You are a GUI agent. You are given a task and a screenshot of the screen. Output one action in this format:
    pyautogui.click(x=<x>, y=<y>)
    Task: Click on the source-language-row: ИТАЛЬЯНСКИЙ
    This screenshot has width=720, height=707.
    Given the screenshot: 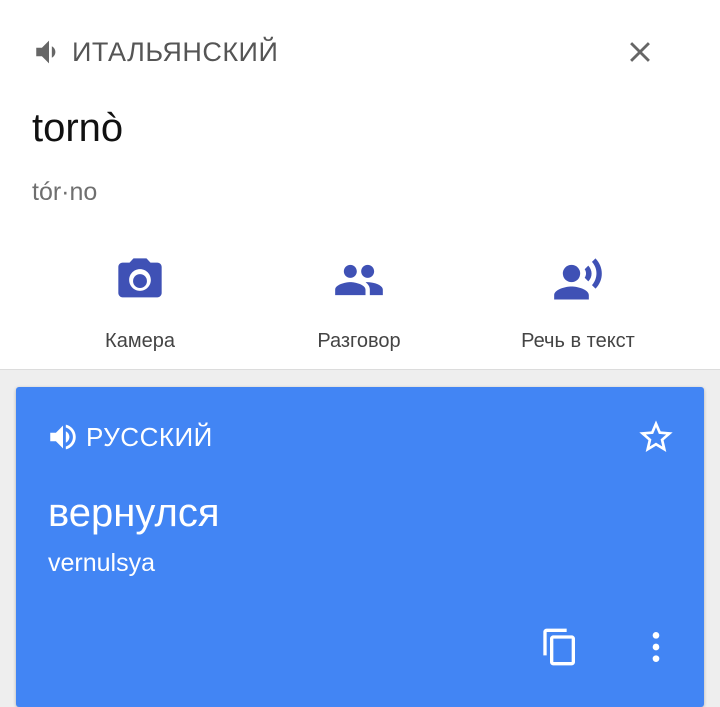 What is the action you would take?
    pyautogui.click(x=155, y=52)
    